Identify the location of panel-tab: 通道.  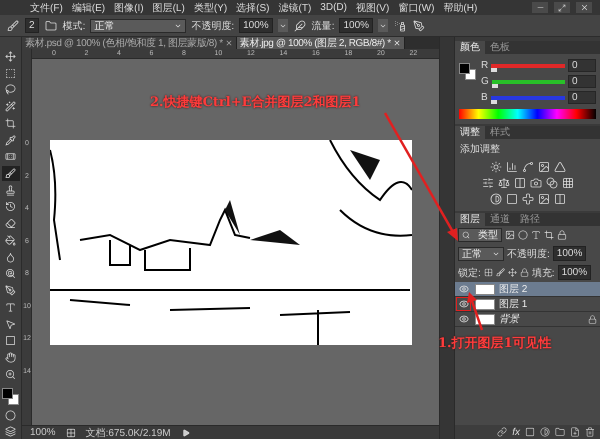
(500, 219).